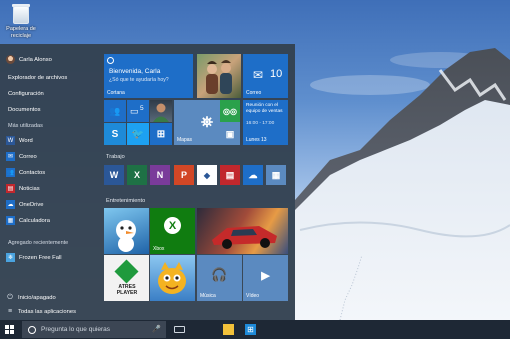 The width and height of the screenshot is (510, 339). I want to click on calculator-icon: ▦, so click(276, 174).